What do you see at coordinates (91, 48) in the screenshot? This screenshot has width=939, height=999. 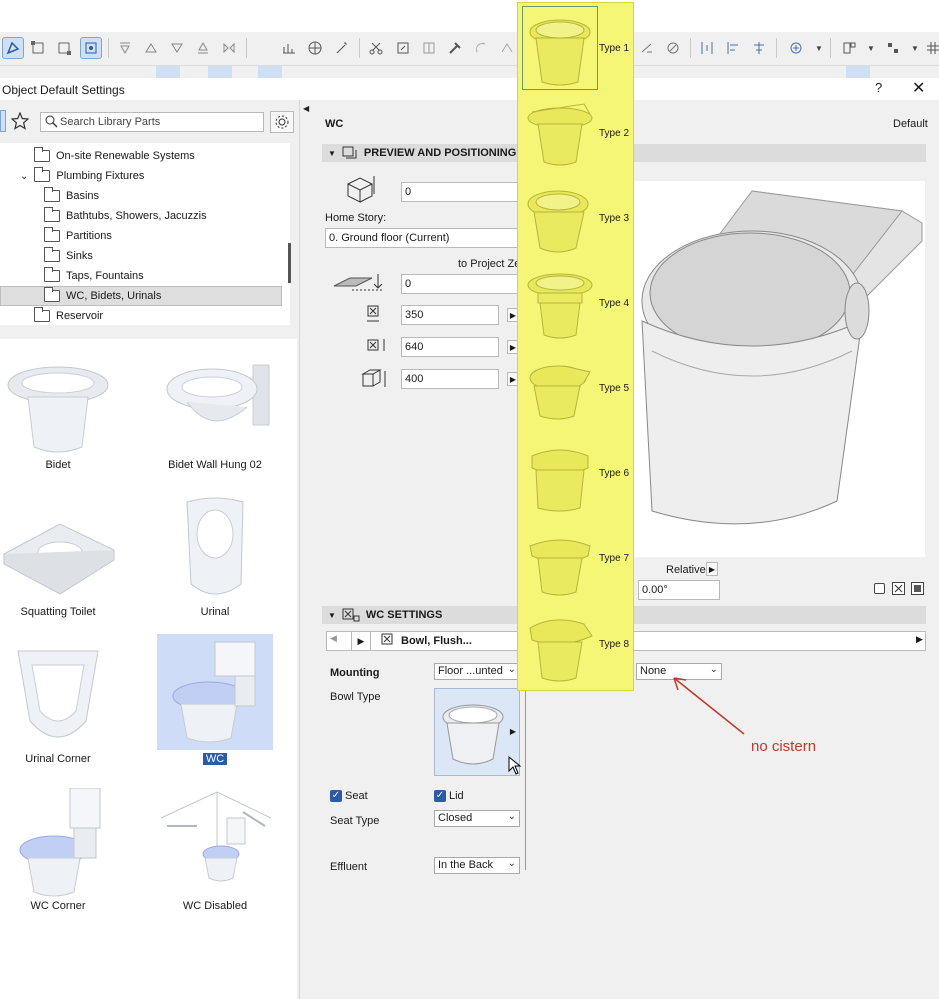 I see `suspend-groups-icon` at bounding box center [91, 48].